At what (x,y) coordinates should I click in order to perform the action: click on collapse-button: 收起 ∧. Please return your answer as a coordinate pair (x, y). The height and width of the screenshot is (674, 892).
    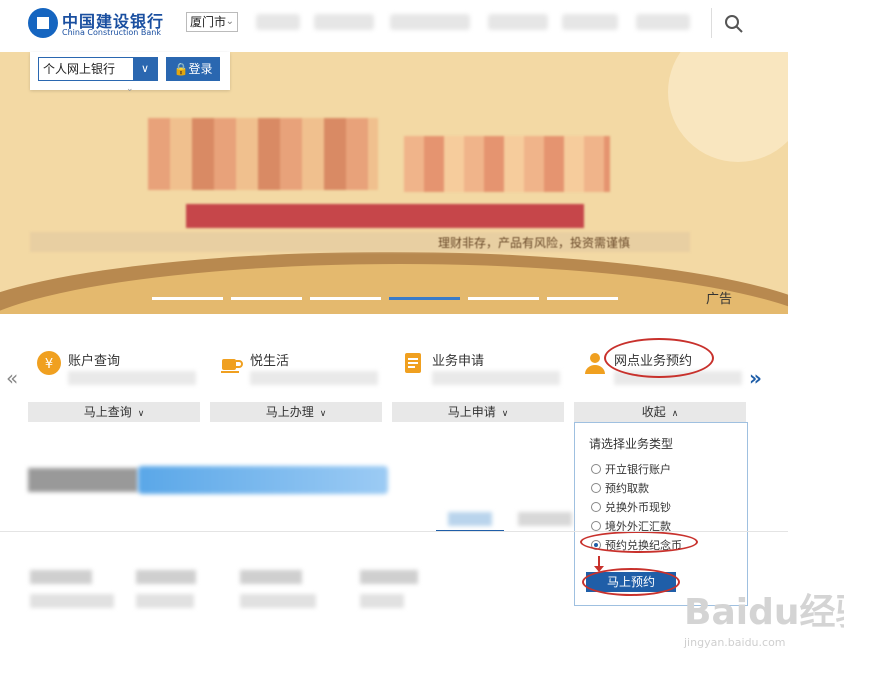
    Looking at the image, I should click on (660, 412).